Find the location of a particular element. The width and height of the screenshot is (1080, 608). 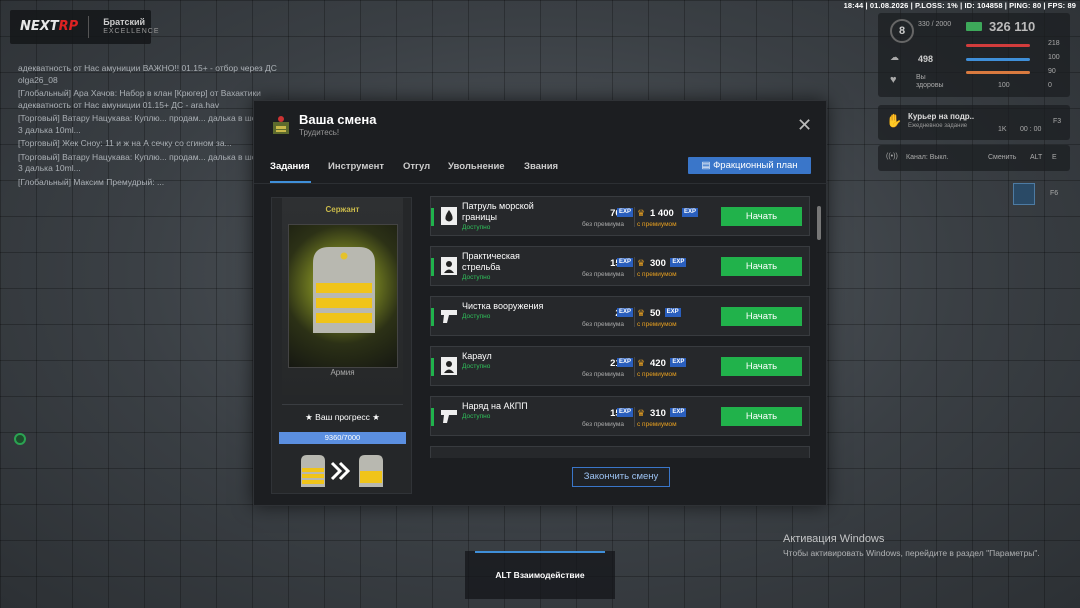

task-name: Чистка вооружения is located at coordinates (503, 306).